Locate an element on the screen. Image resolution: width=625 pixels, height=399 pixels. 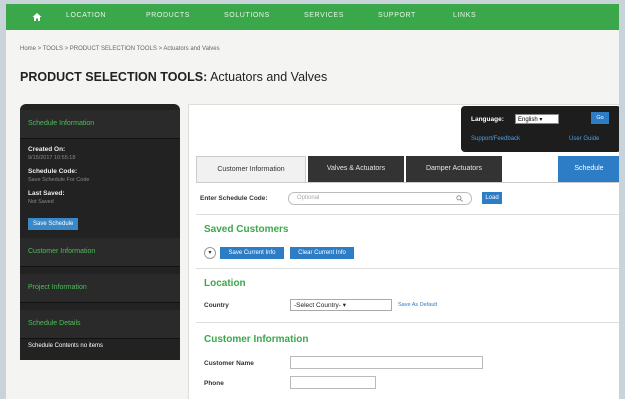
schedule-code-label: Schedule Code: is located at coordinates (53, 171).